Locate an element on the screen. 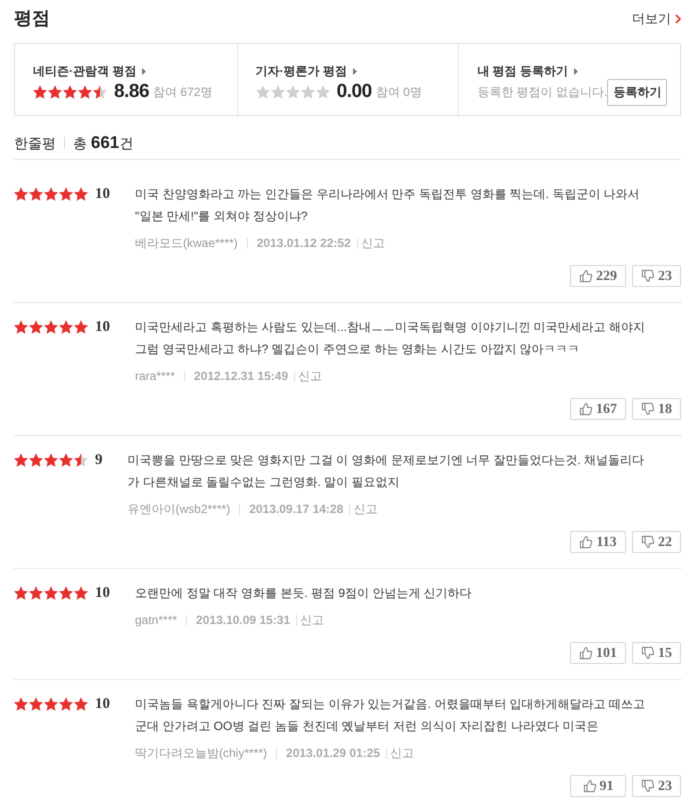  post-date: 2012.12.31 15:49 is located at coordinates (241, 376).